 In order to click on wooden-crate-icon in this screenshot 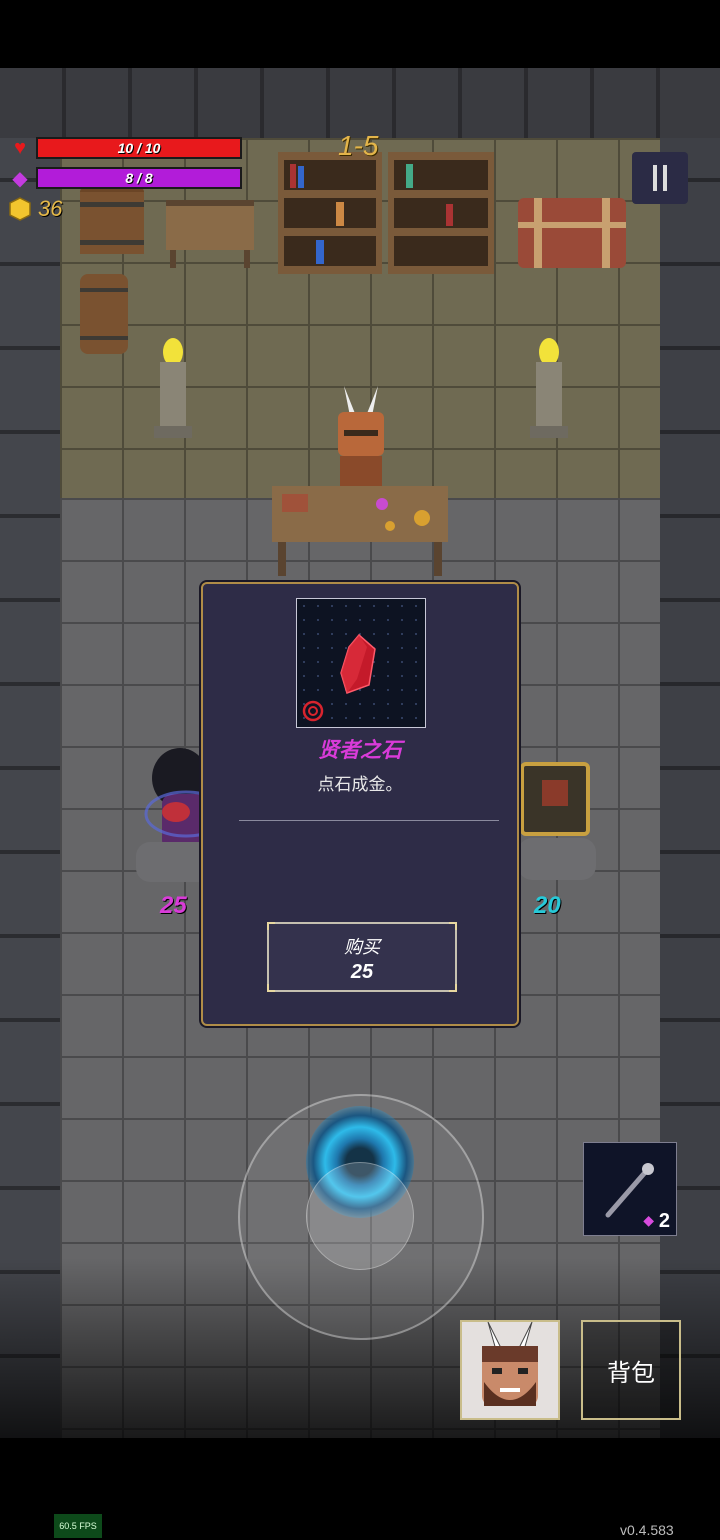, I will do `click(210, 234)`.